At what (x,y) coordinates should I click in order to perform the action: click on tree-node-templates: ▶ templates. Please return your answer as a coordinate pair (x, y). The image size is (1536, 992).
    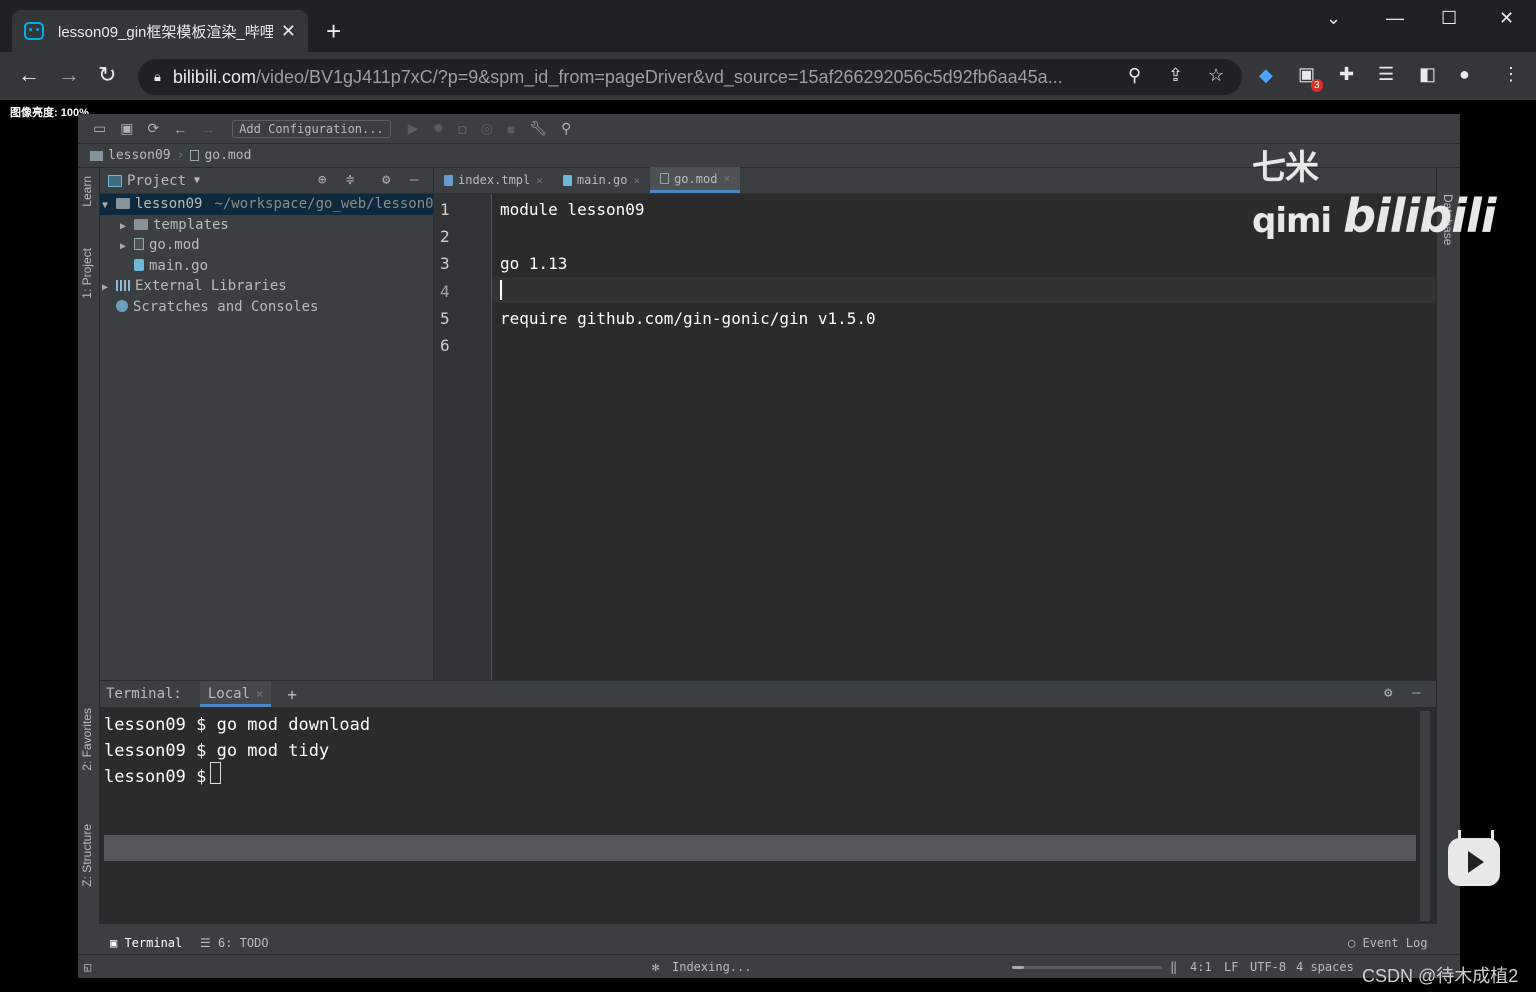
    Looking at the image, I should click on (266, 225).